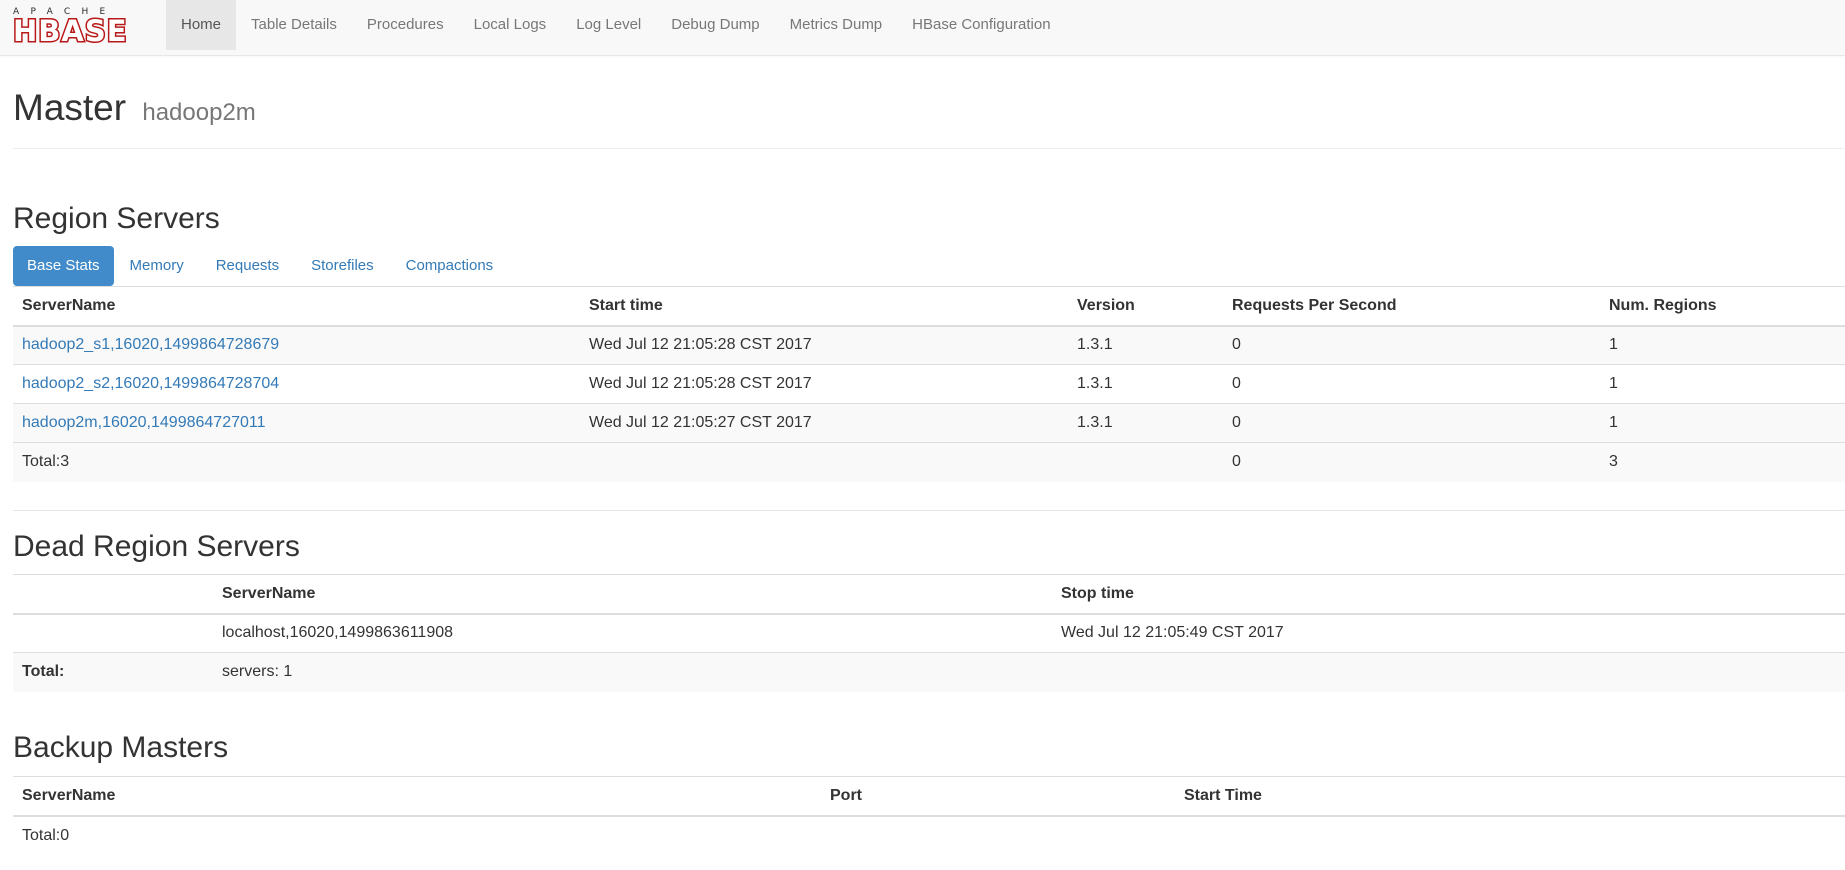 The image size is (1845, 870). I want to click on start-time-cell: Wed Jul 12 21:05:27 CST 2017, so click(700, 422).